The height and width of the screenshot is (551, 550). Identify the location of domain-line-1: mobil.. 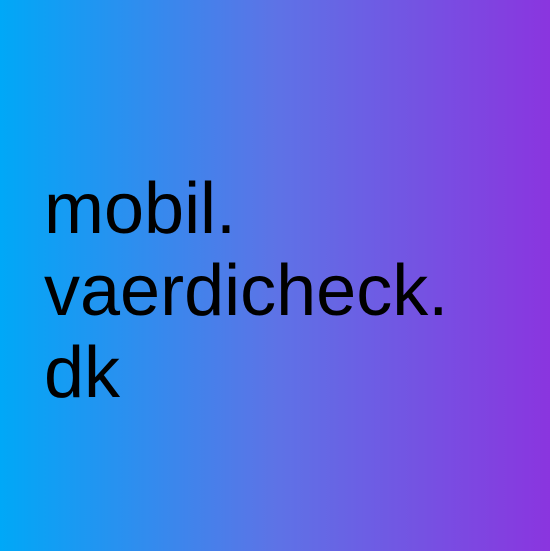
(140, 209).